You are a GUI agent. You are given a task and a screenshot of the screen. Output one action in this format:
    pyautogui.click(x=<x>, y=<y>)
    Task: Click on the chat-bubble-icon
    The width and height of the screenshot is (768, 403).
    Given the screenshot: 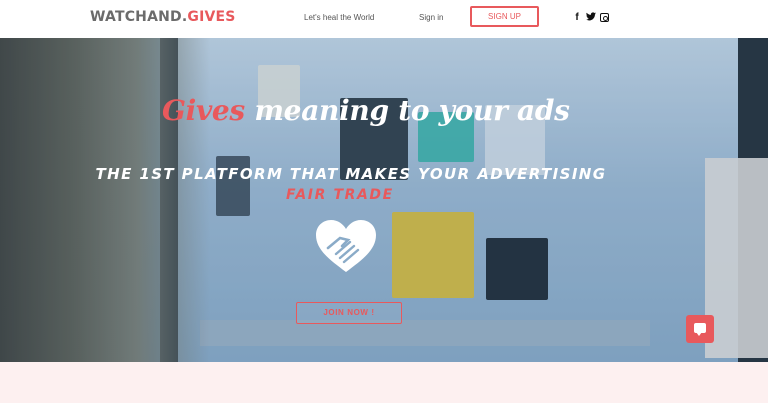 What is the action you would take?
    pyautogui.click(x=700, y=329)
    